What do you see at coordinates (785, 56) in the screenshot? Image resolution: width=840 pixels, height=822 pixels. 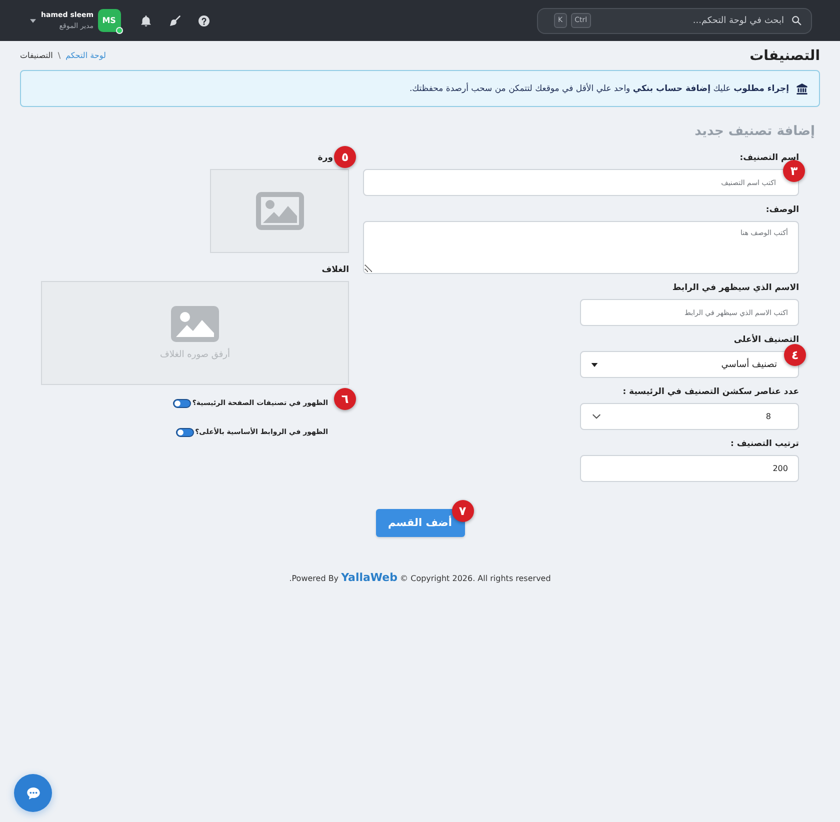 I see `page-title: التصنيفات` at bounding box center [785, 56].